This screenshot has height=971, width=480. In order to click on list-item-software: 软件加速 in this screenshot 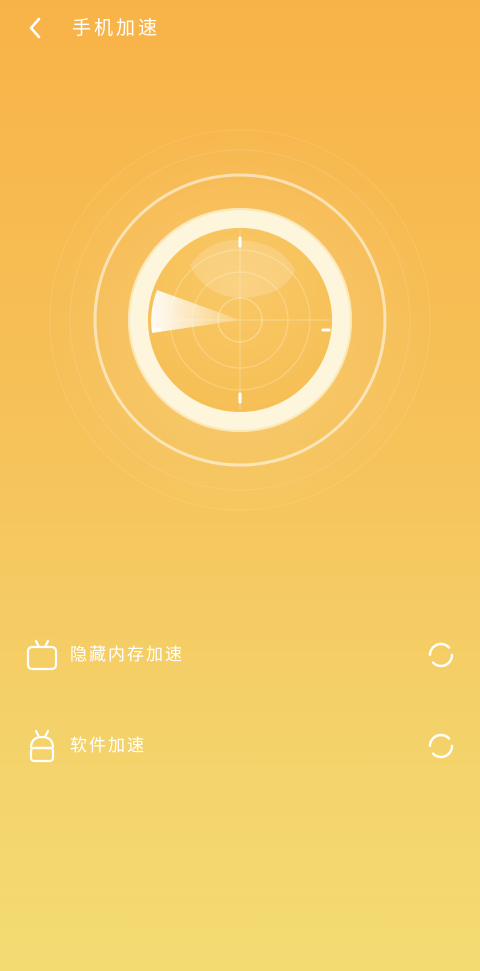, I will do `click(240, 746)`.